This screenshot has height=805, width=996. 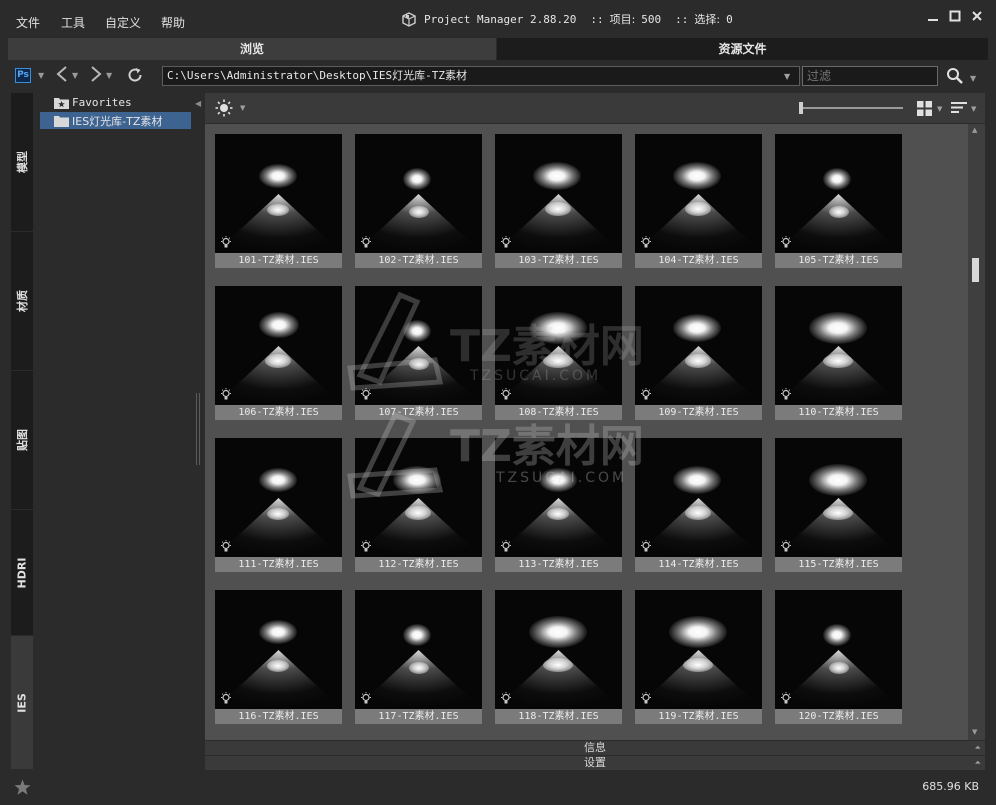 I want to click on thumbnail-size-slider, so click(x=851, y=108).